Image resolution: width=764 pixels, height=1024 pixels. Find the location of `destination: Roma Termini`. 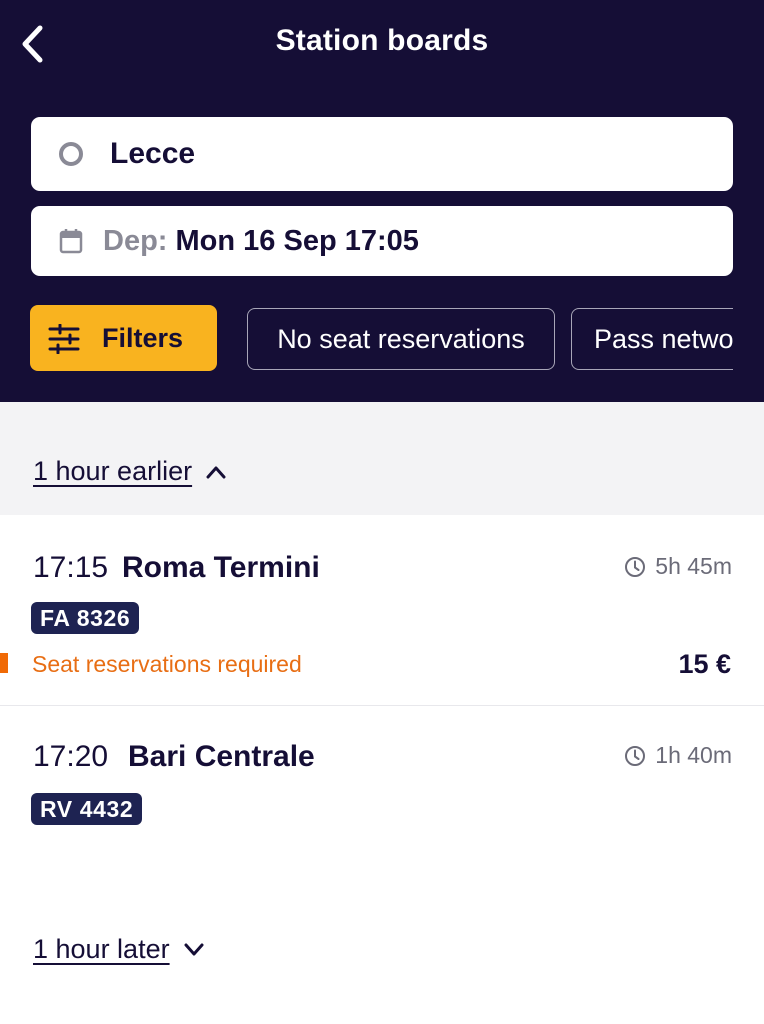

destination: Roma Termini is located at coordinates (221, 567).